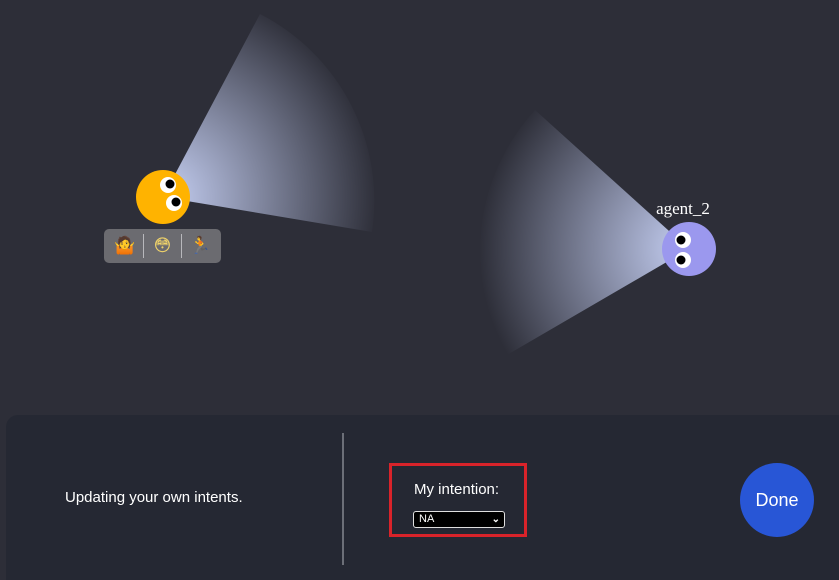  Describe the element at coordinates (154, 497) in the screenshot. I see `status-text: Updating your own intents.` at that location.